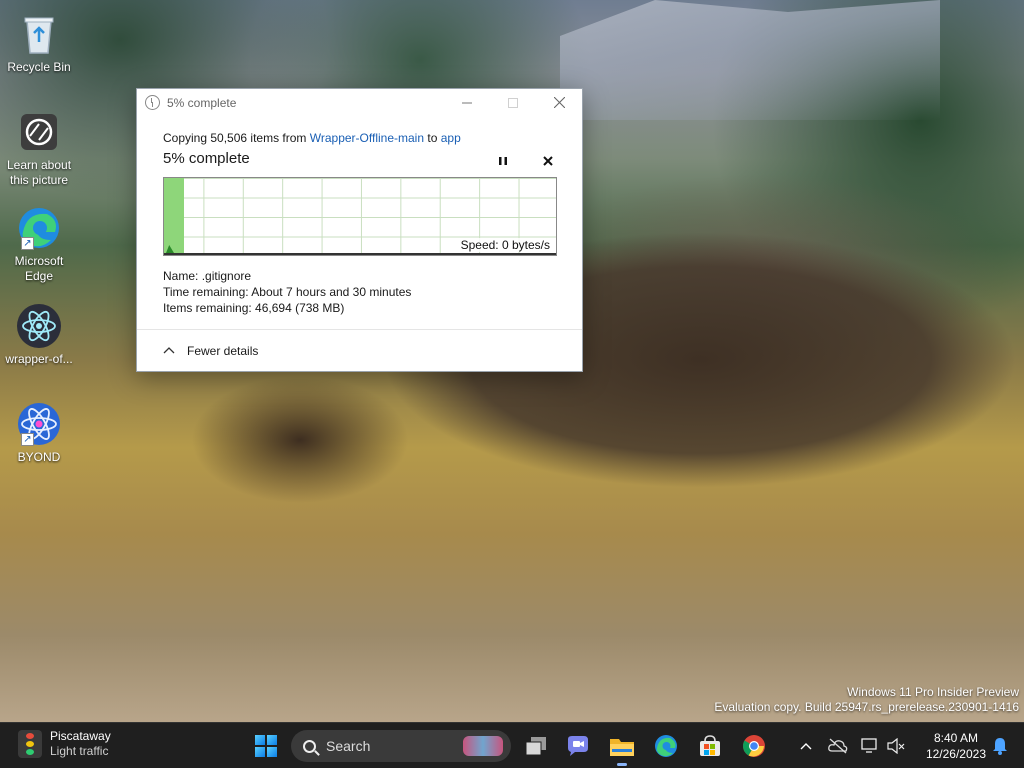  I want to click on show-hidden-icons-button, so click(806, 746).